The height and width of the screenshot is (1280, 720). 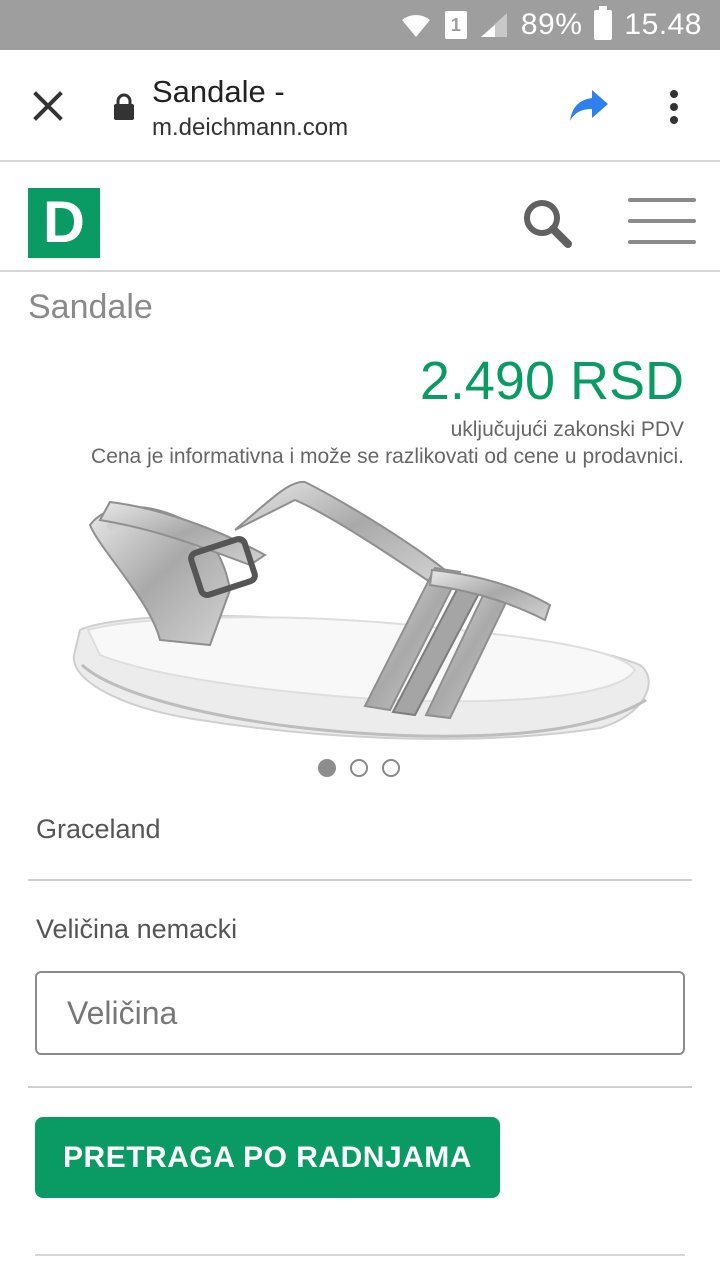 What do you see at coordinates (662, 223) in the screenshot?
I see `hamburger-menu-icon` at bounding box center [662, 223].